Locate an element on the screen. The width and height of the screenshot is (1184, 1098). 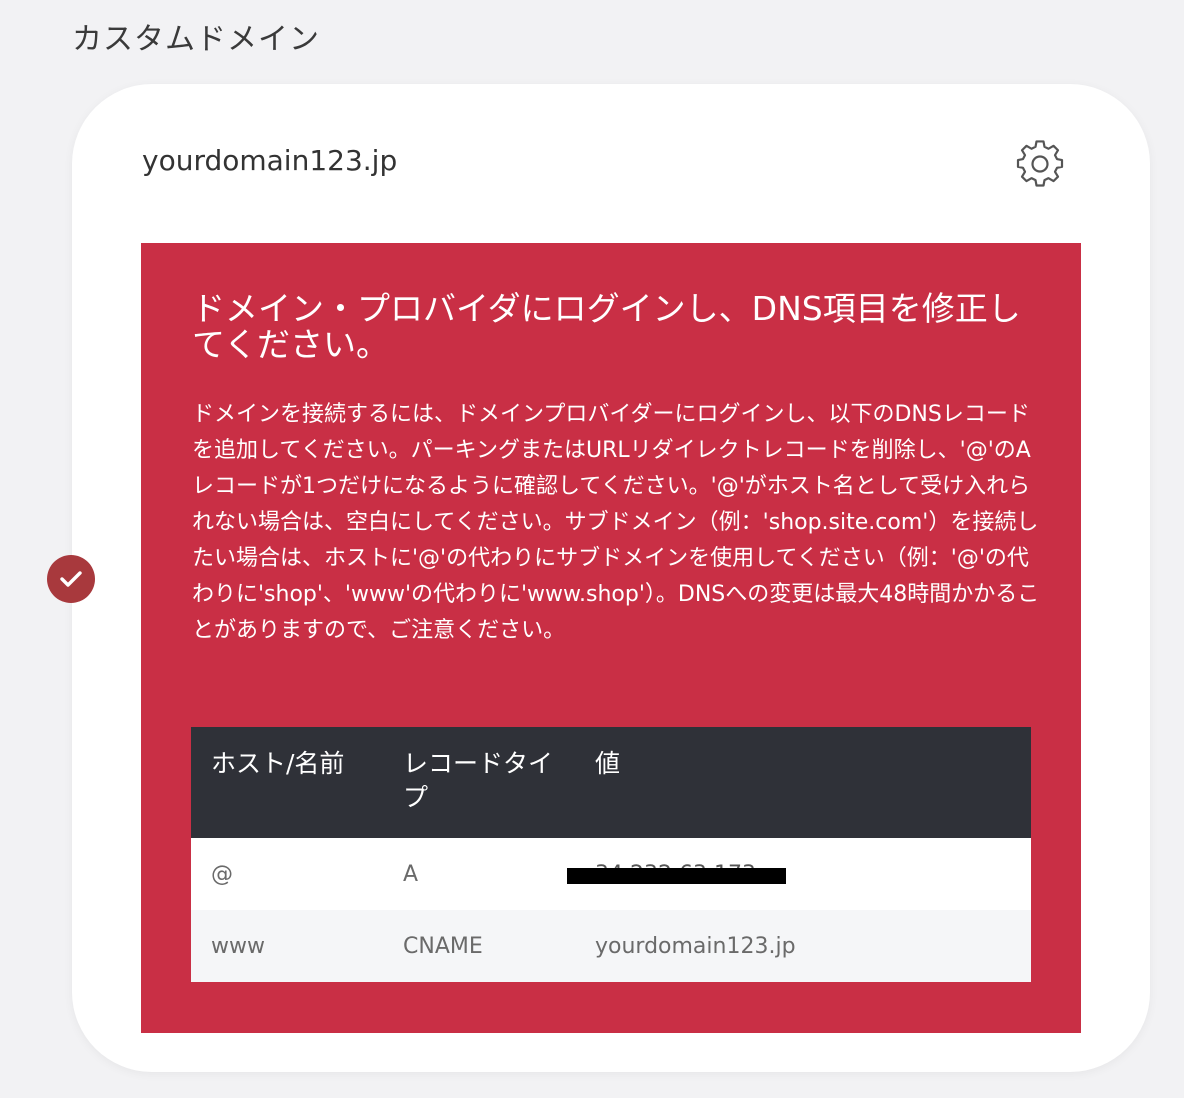
table-row: @ A 34.232.63.173 is located at coordinates (611, 874).